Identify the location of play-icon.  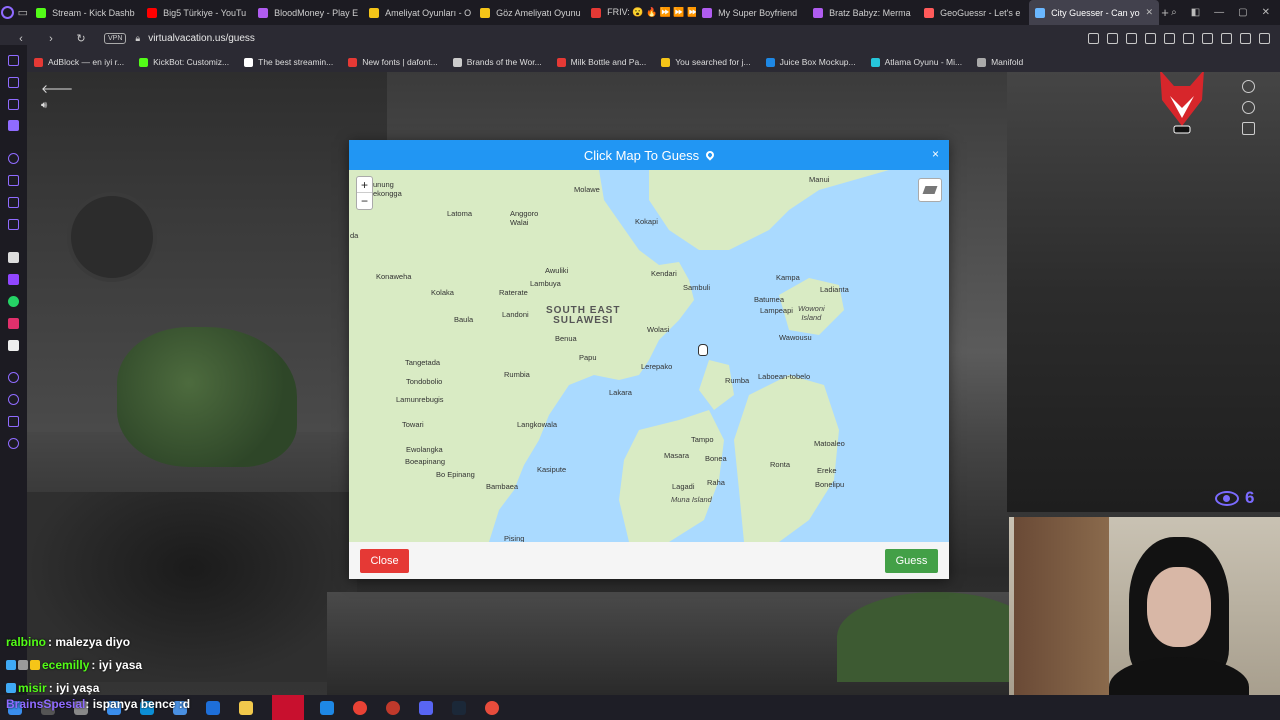
(1169, 38).